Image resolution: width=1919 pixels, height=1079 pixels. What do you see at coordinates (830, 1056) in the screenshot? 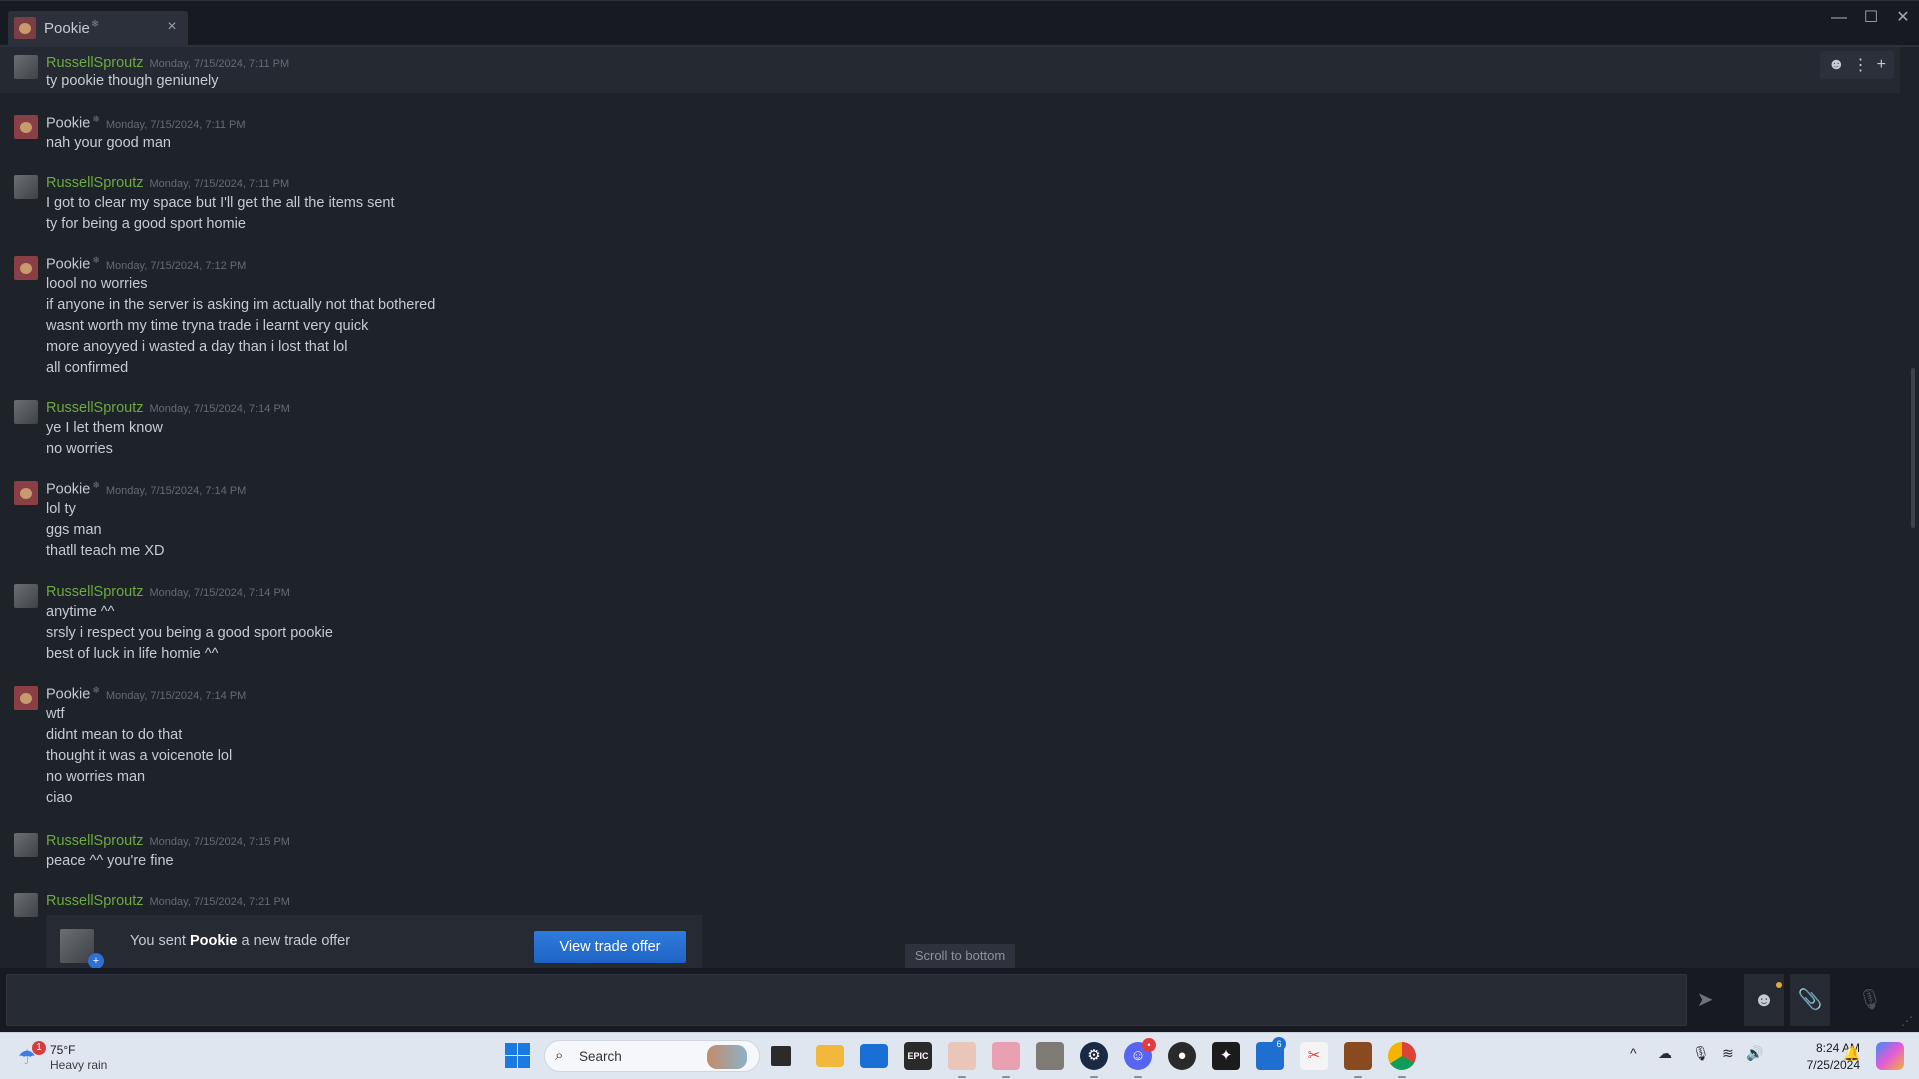
I see `file-explorer-icon` at bounding box center [830, 1056].